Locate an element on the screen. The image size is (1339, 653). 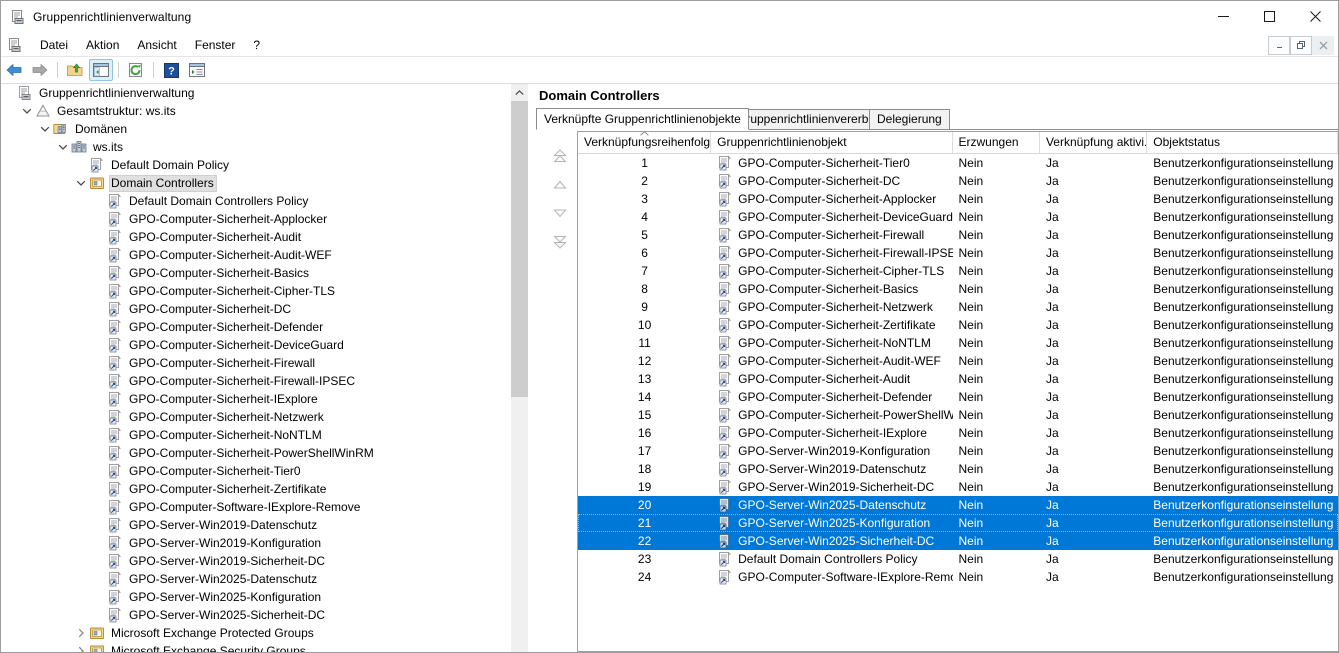
mdi-minimize-button is located at coordinates (1279, 45).